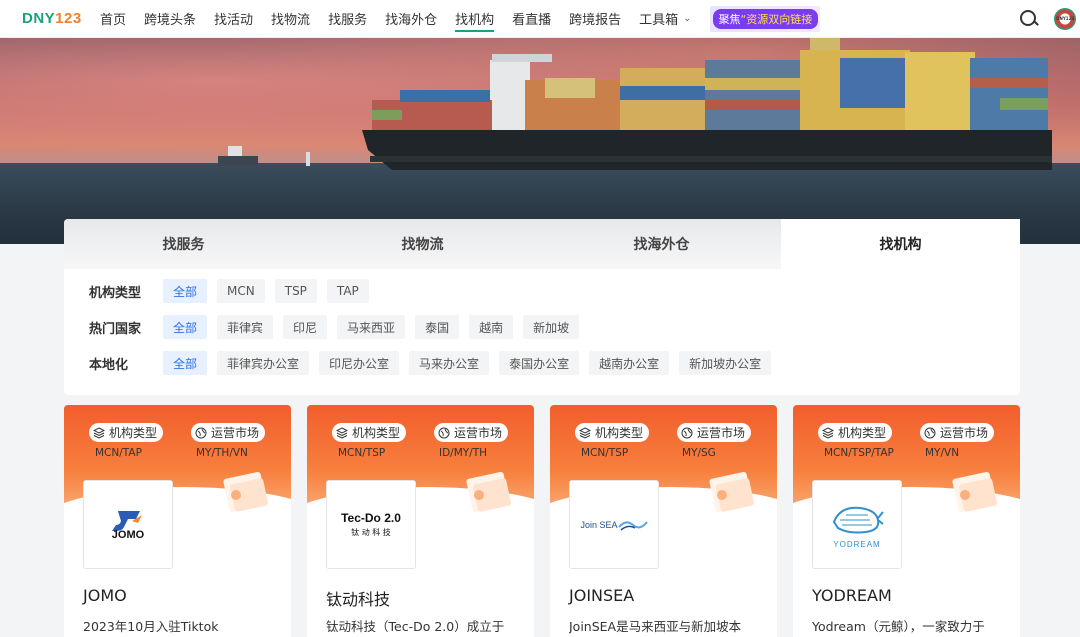  What do you see at coordinates (109, 365) in the screenshot?
I see `filter-label-local: 本地化` at bounding box center [109, 365].